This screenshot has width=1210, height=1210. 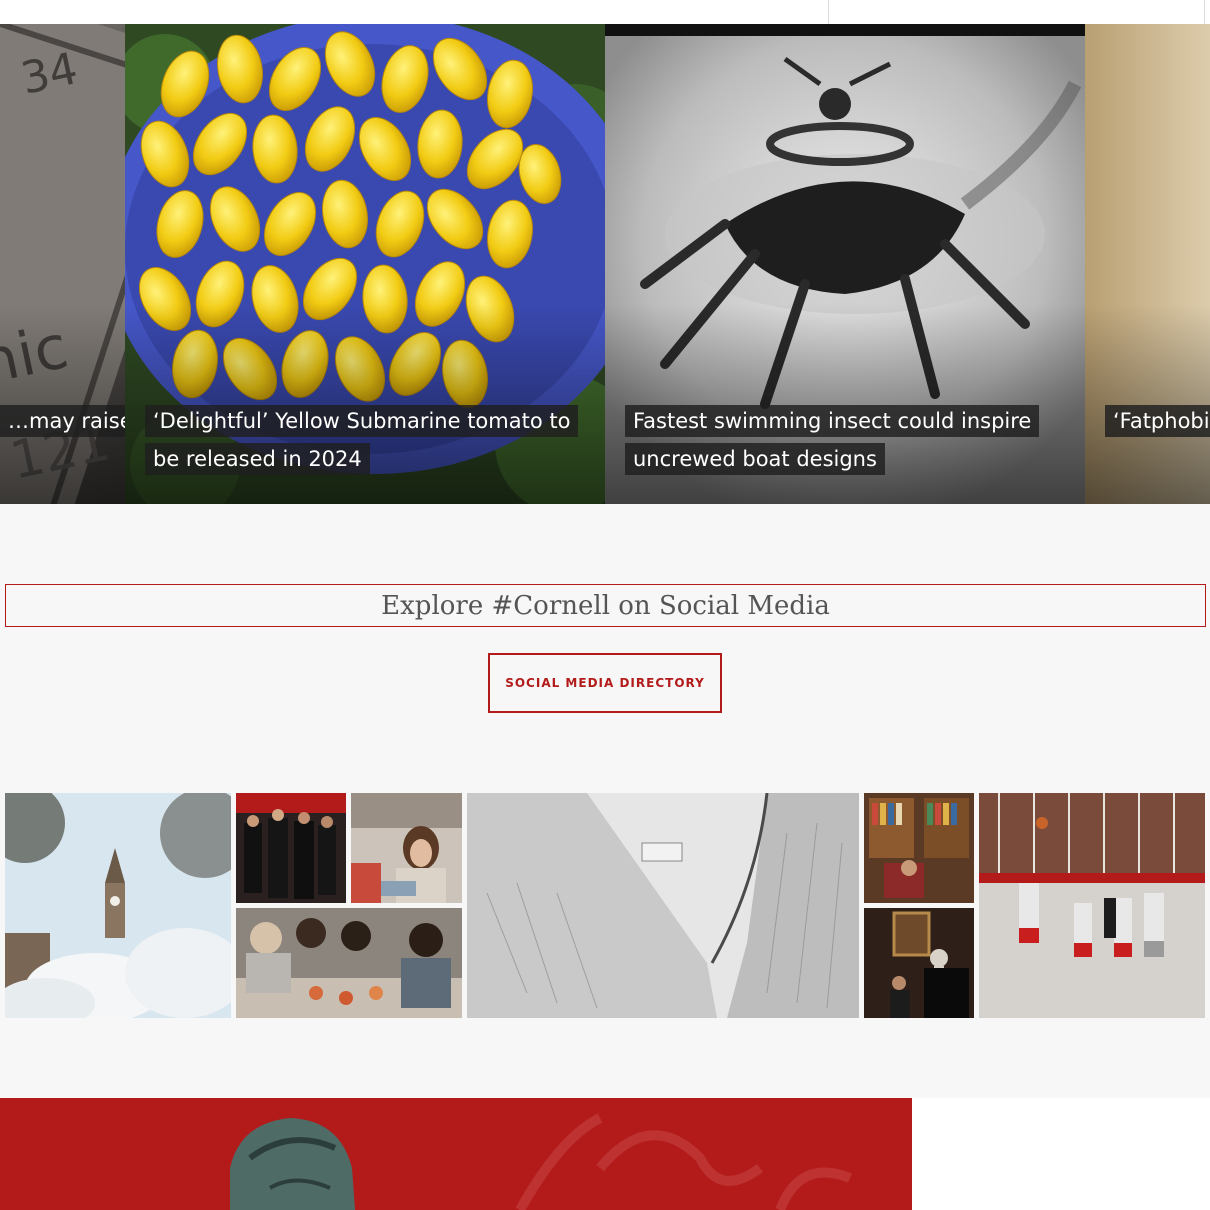 What do you see at coordinates (1061, 1154) in the screenshot?
I see `banner-side-panel` at bounding box center [1061, 1154].